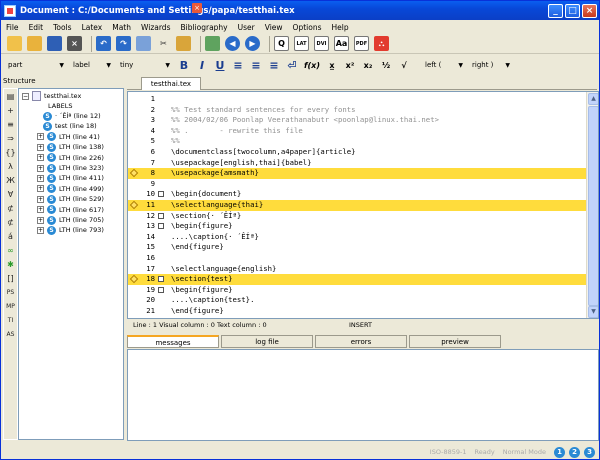  I want to click on undo-icon: ↶, so click(103, 43).